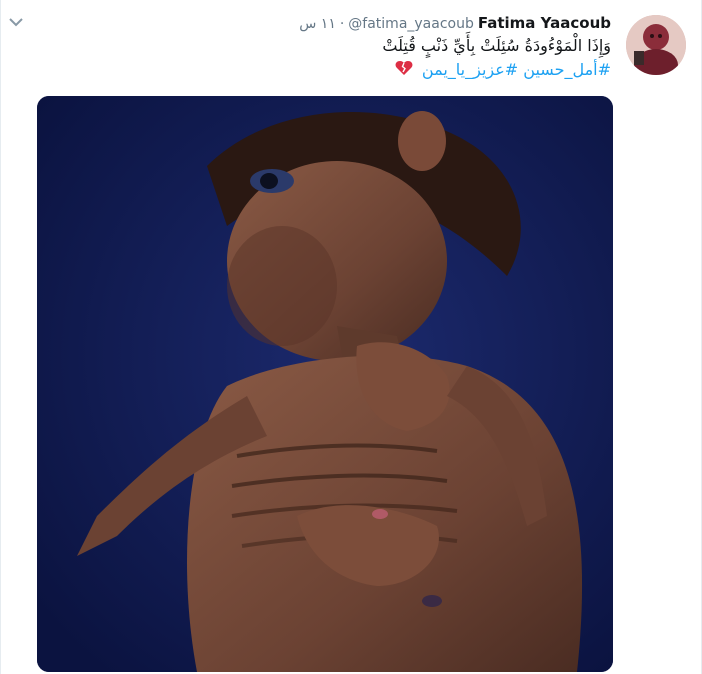 Image resolution: width=702 pixels, height=674 pixels. Describe the element at coordinates (656, 45) in the screenshot. I see `avatar` at that location.